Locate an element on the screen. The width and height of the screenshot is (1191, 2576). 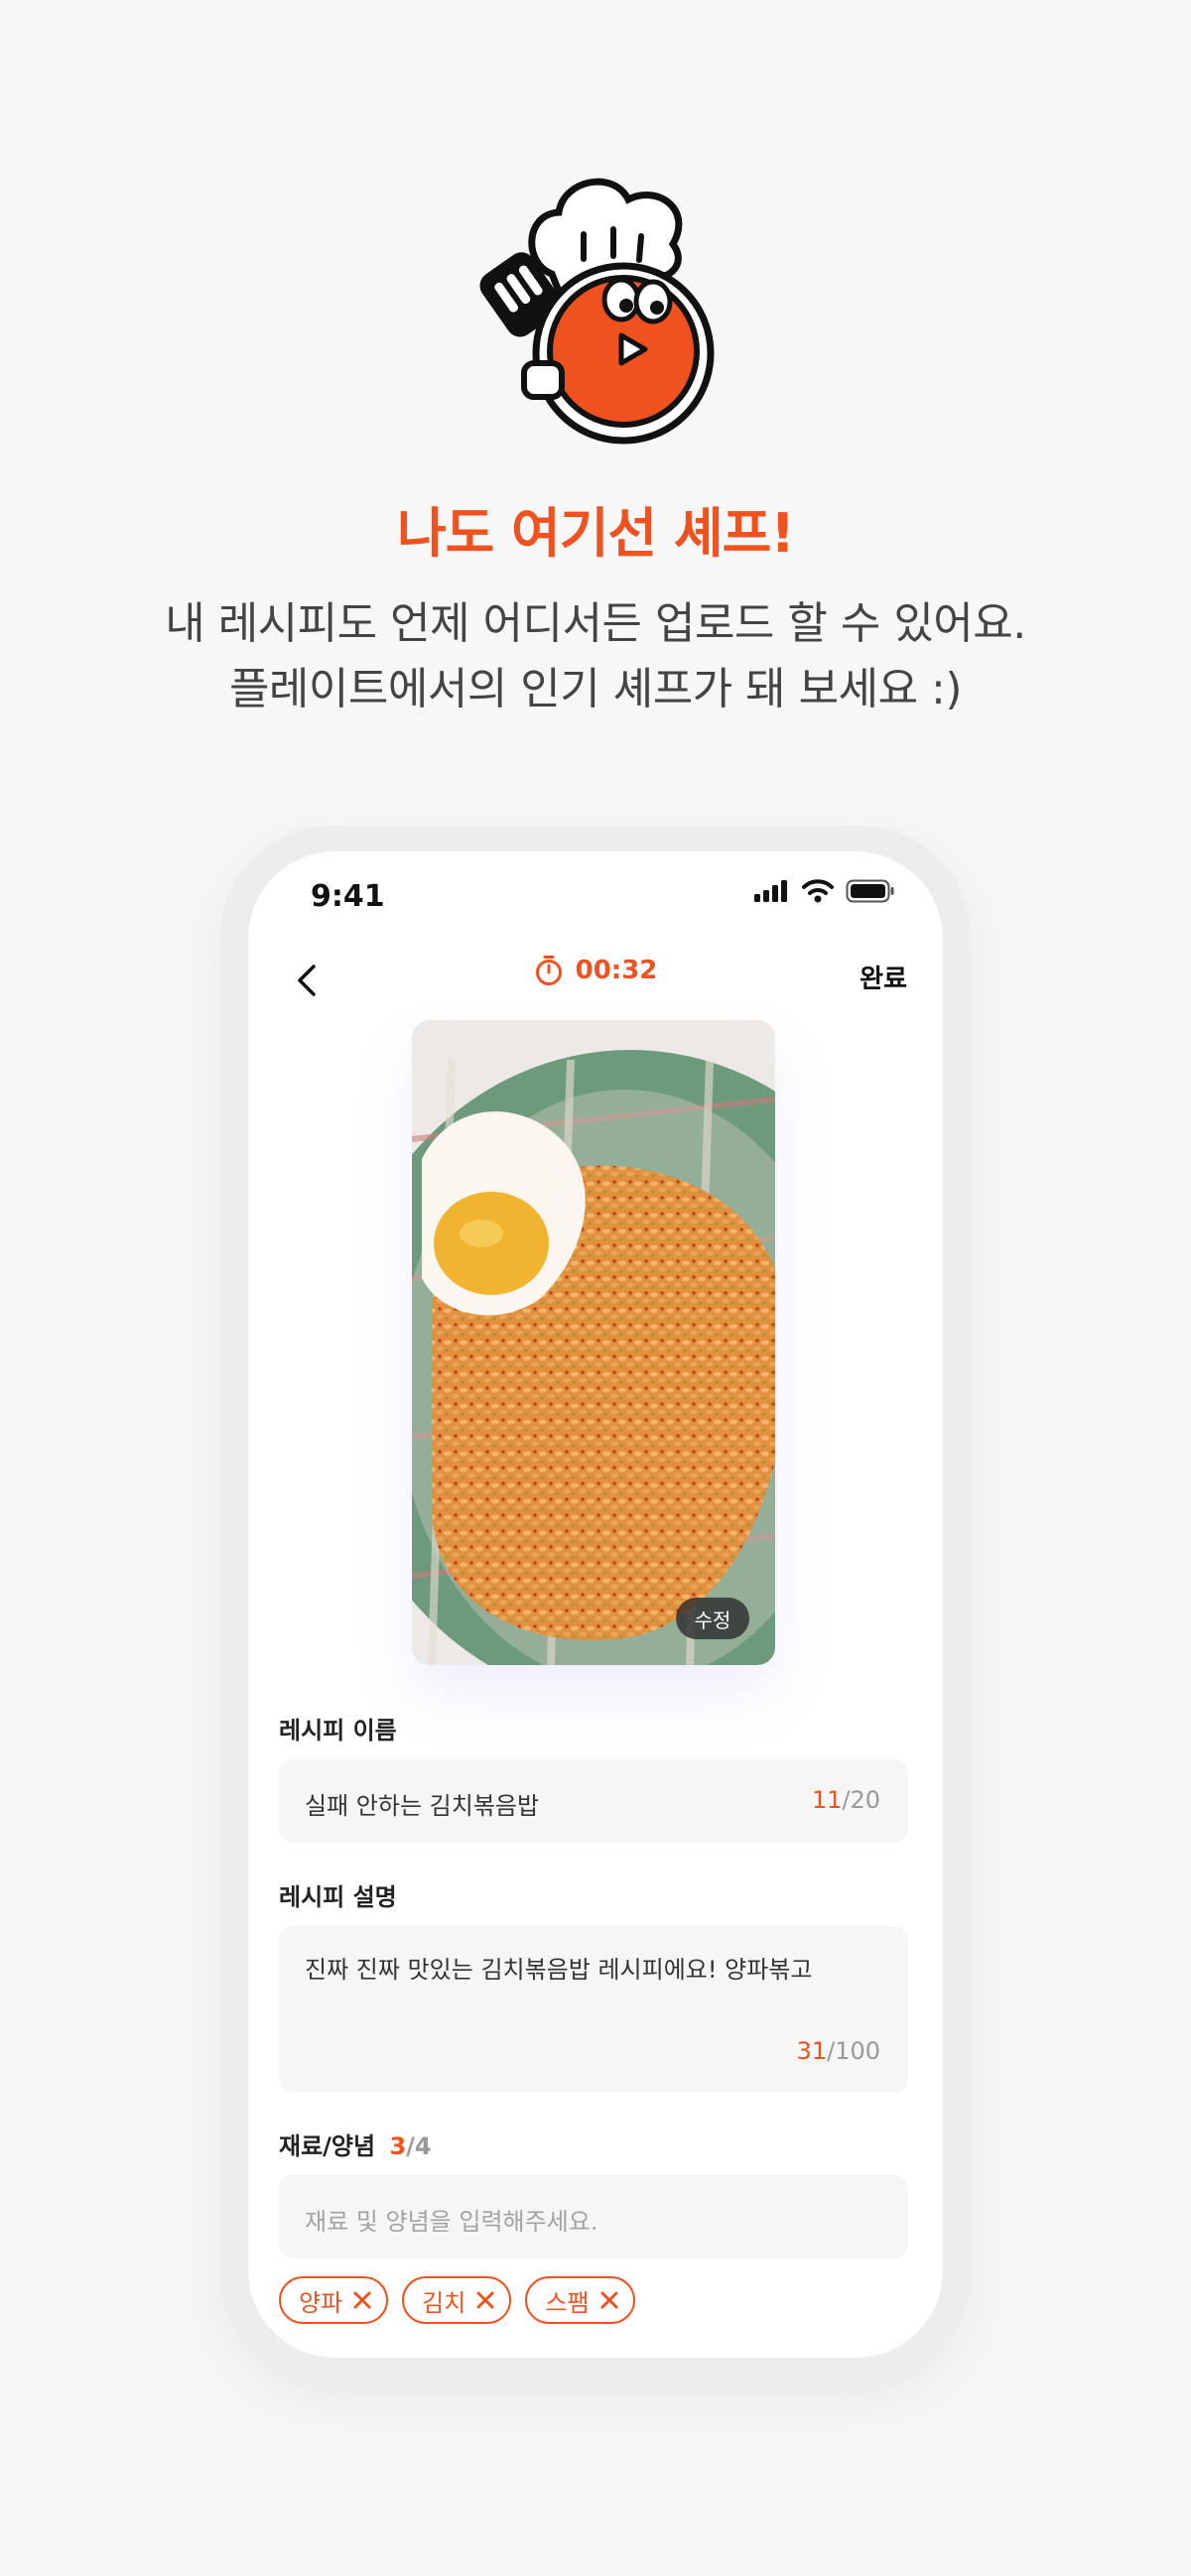
recipe-name-input: 실패 안하는 김치볶음밥 11/20 is located at coordinates (593, 1801).